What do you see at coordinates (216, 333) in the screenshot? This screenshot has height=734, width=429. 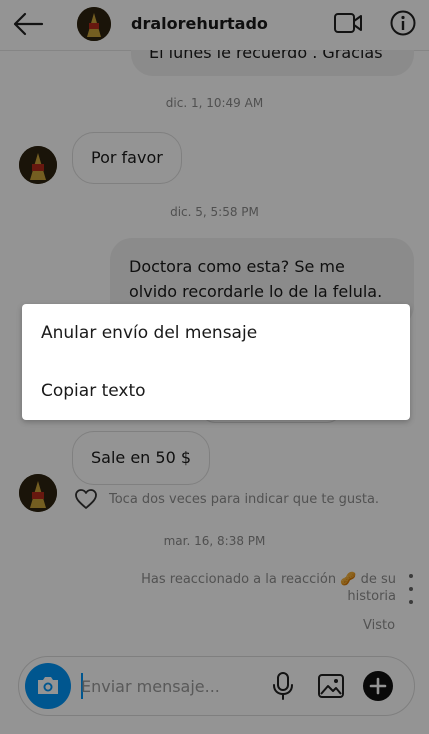 I see `unsend-message-option: Anular envío del mensaje` at bounding box center [216, 333].